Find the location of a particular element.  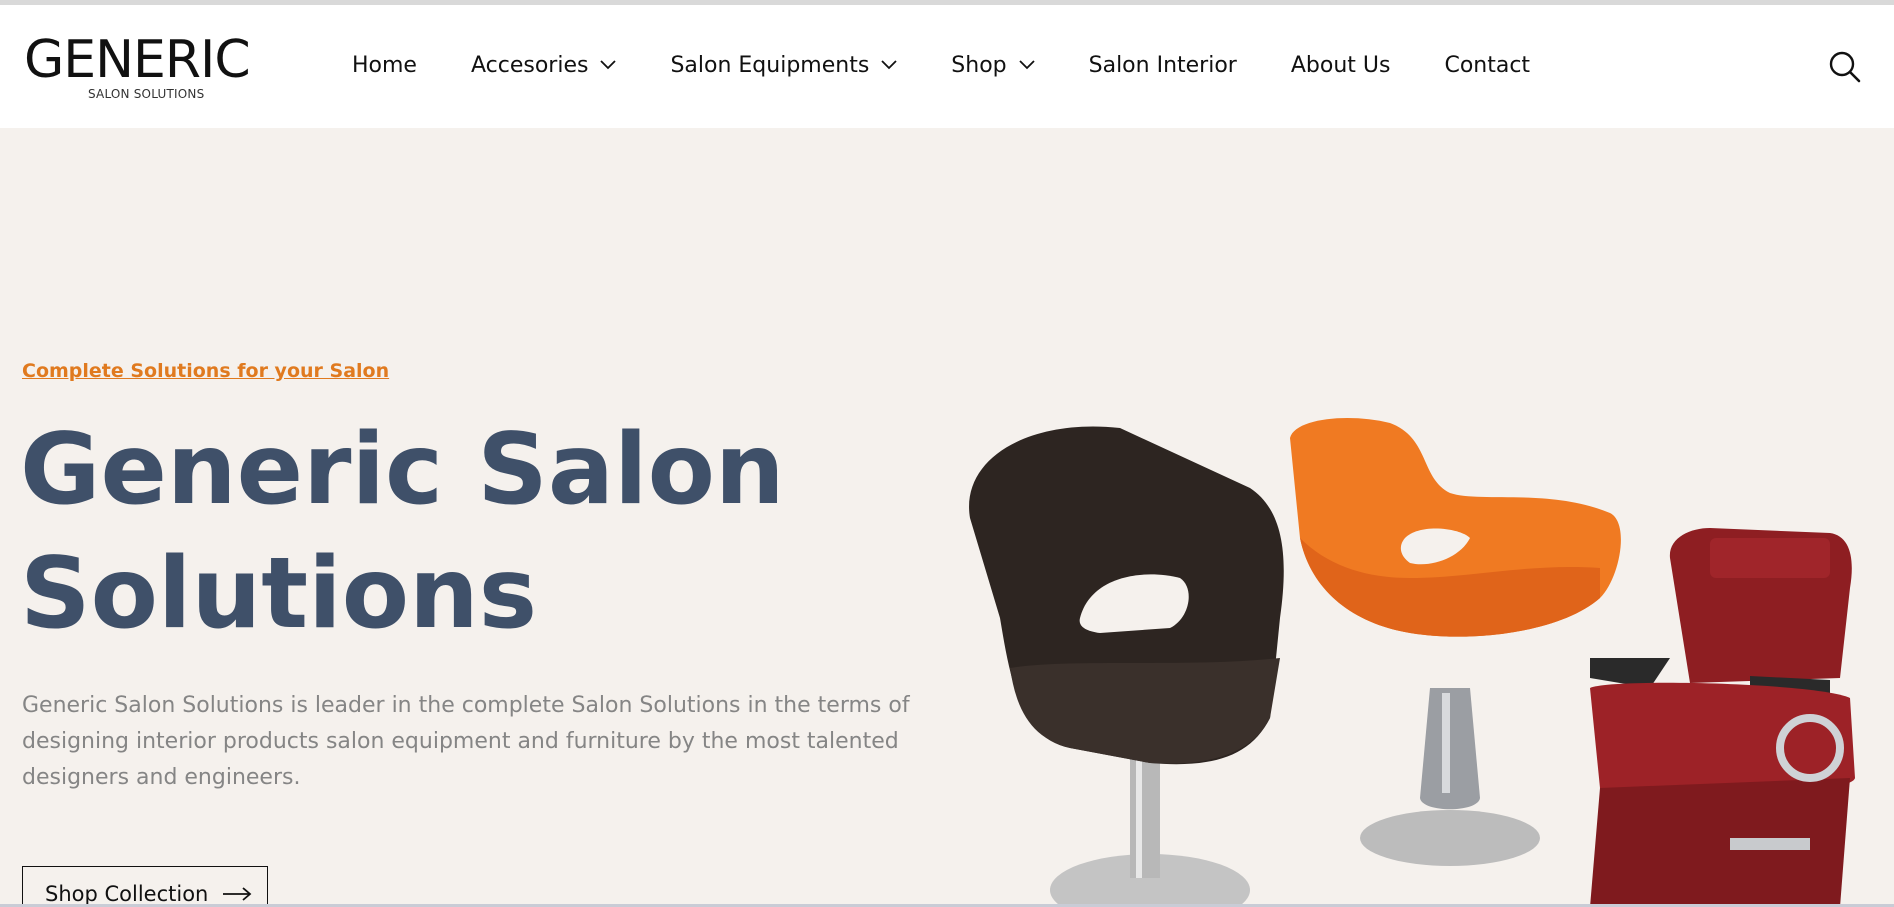

hero-title-line1: Generic Salon is located at coordinates (402, 470).